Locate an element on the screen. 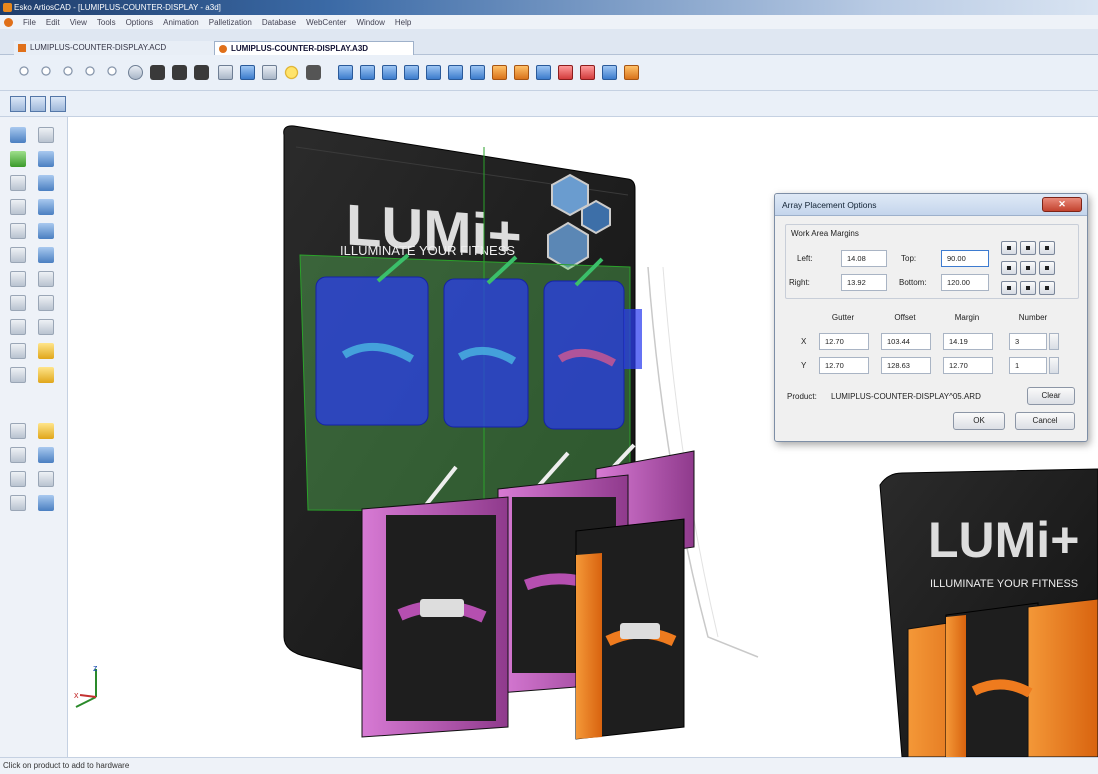 The height and width of the screenshot is (774, 1098). cube-view-front-icon is located at coordinates (367, 72).